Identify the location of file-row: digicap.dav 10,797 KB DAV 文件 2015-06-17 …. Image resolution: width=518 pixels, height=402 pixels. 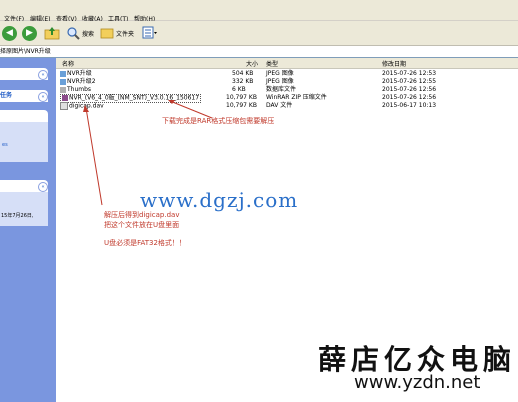
(287, 106).